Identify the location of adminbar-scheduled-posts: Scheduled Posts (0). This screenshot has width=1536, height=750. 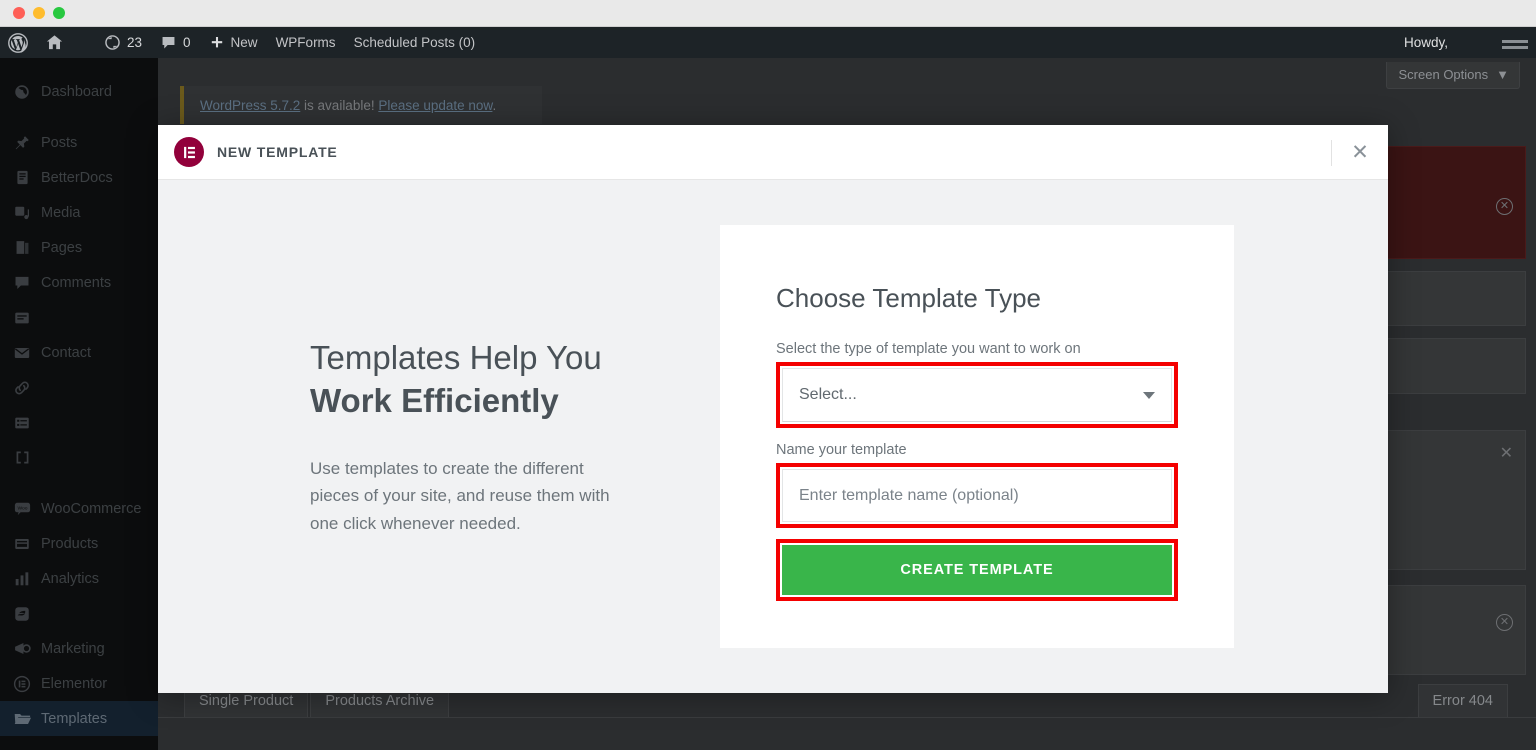
(415, 42).